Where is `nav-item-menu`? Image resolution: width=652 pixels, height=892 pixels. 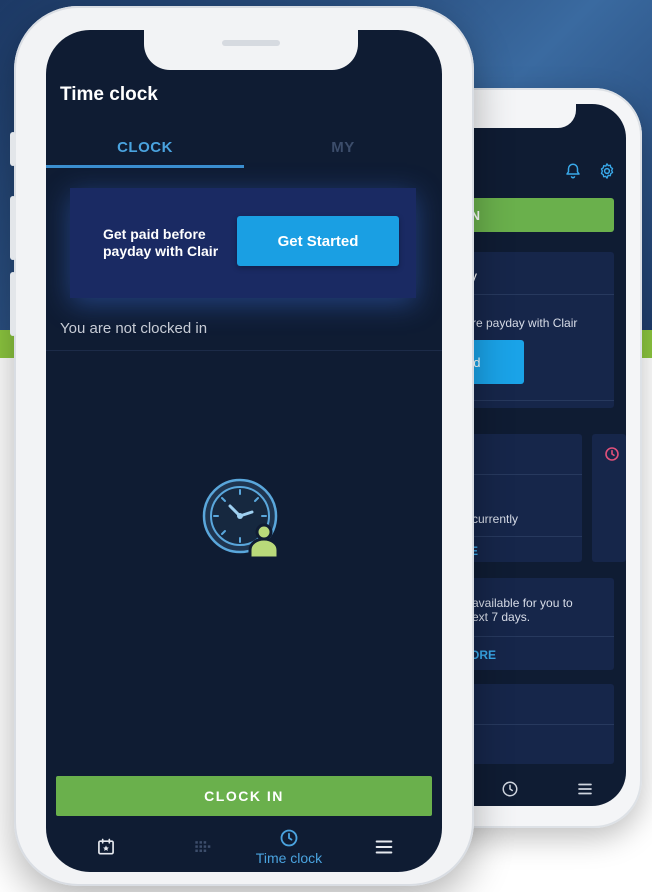
nav-item-menu is located at coordinates (384, 847).